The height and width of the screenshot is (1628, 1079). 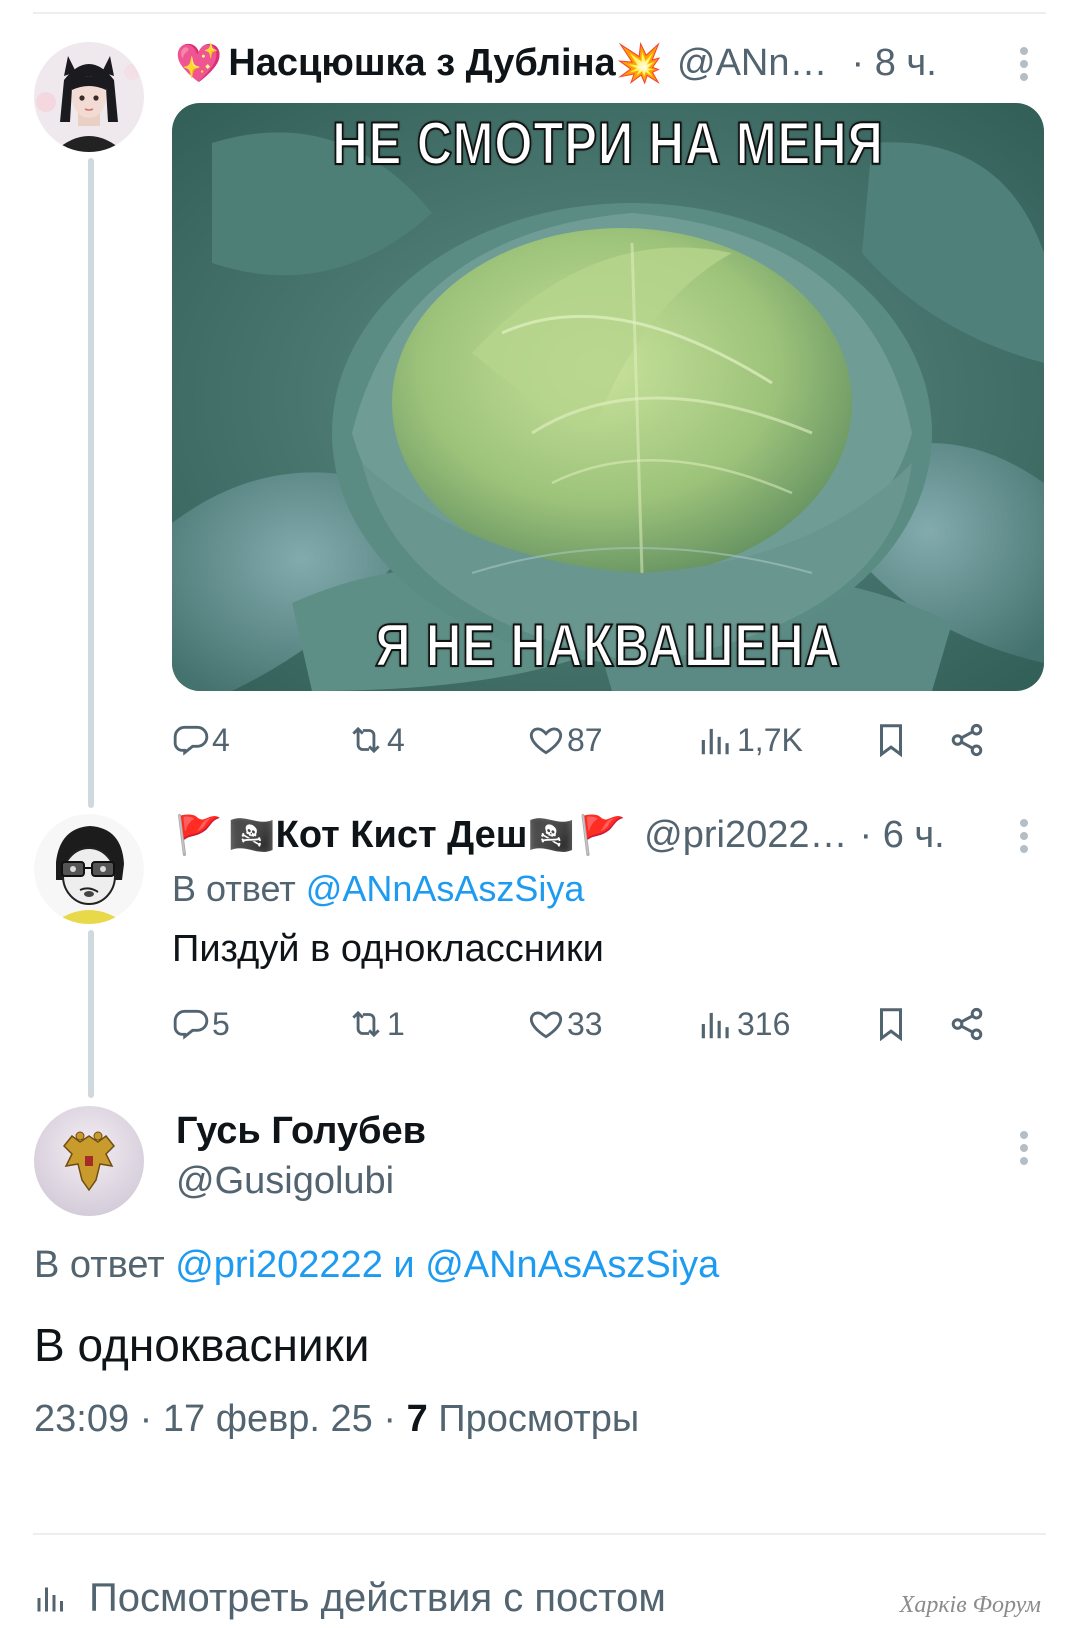 I want to click on views-count: 7, so click(x=417, y=1419).